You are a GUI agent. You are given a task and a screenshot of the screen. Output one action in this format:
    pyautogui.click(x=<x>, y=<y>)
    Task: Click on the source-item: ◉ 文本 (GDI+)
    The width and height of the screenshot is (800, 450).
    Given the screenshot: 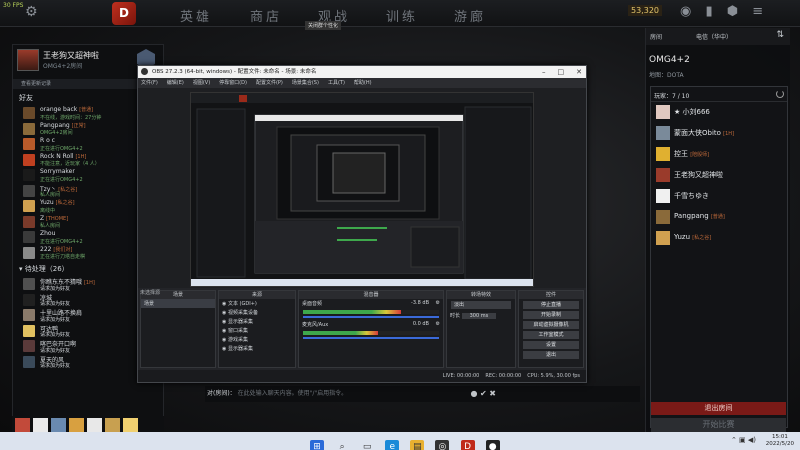 What is the action you would take?
    pyautogui.click(x=257, y=303)
    